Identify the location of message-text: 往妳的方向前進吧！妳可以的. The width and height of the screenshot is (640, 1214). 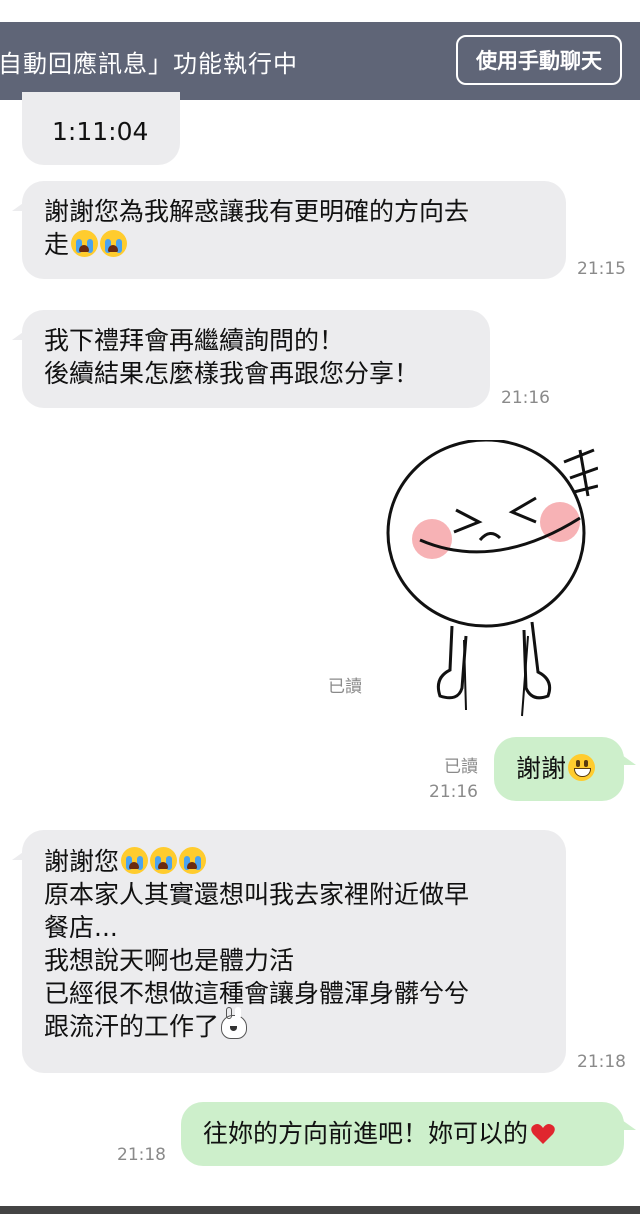
(366, 1133).